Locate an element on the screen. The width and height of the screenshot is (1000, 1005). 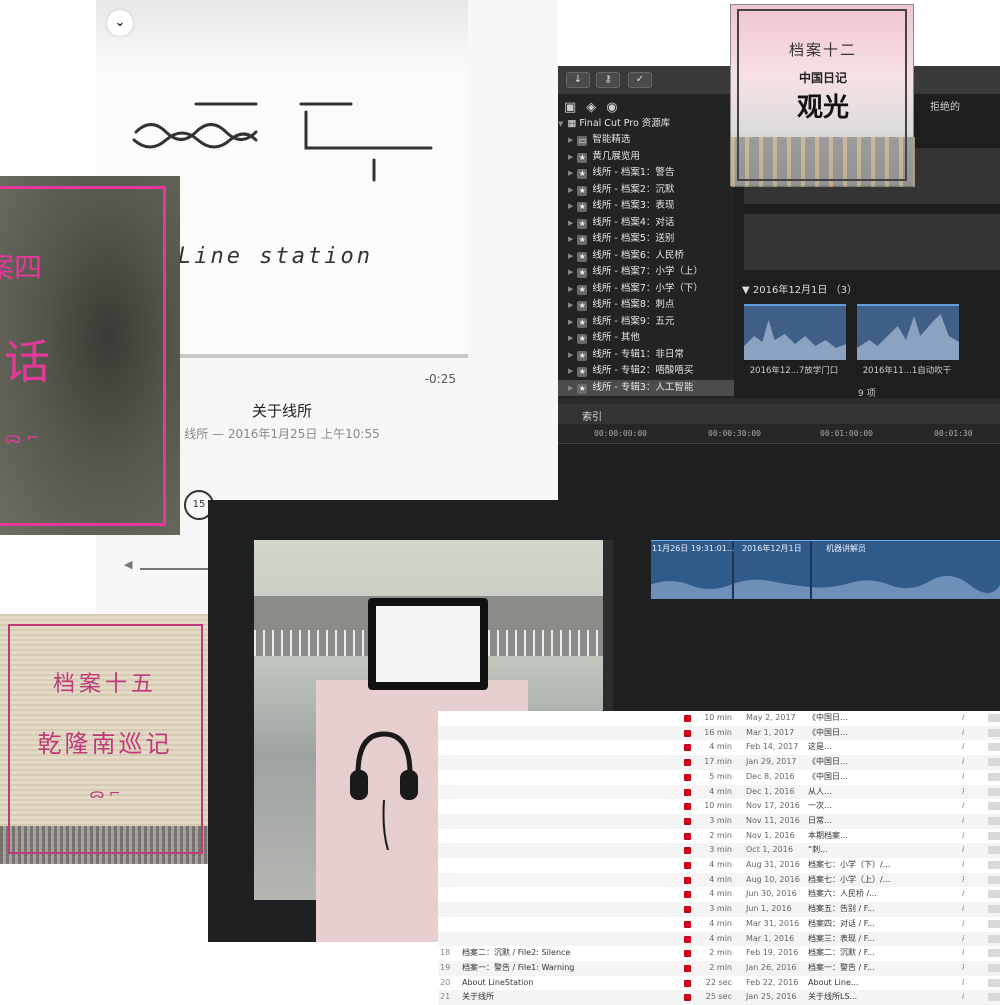
episode-row: 10 min Nov 17, 2016 一次... i is located at coordinates (719, 806).